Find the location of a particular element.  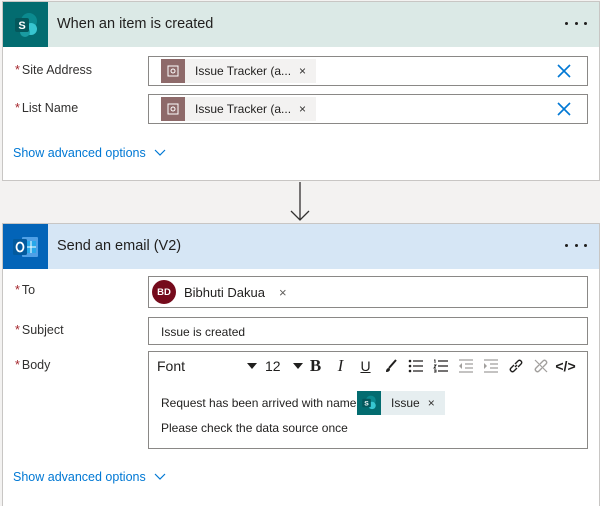

trigger-header: S When an item is created is located at coordinates (301, 24).